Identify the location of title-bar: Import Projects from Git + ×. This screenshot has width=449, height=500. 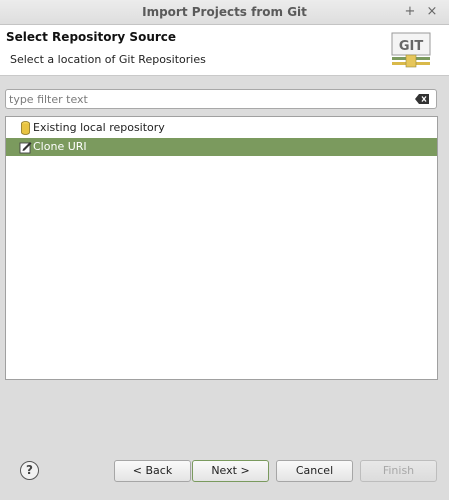
(224, 12).